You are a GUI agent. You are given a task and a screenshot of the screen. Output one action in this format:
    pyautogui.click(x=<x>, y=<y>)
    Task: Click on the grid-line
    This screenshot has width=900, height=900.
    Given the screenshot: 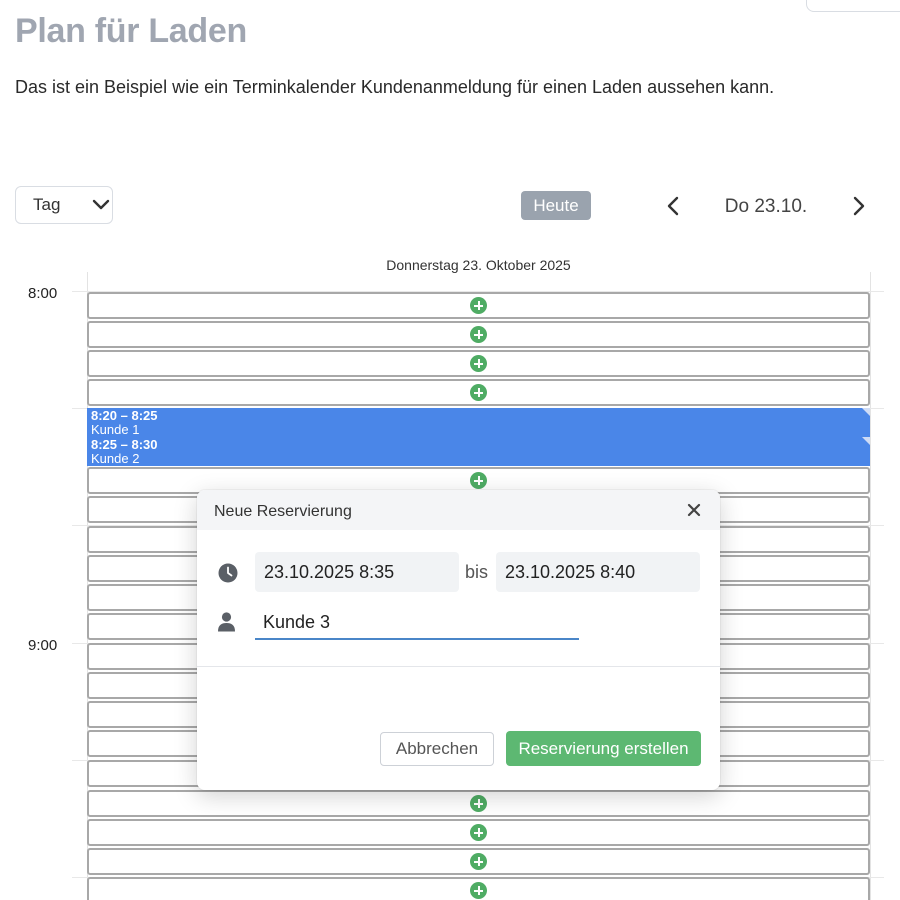 What is the action you would take?
    pyautogui.click(x=870, y=586)
    